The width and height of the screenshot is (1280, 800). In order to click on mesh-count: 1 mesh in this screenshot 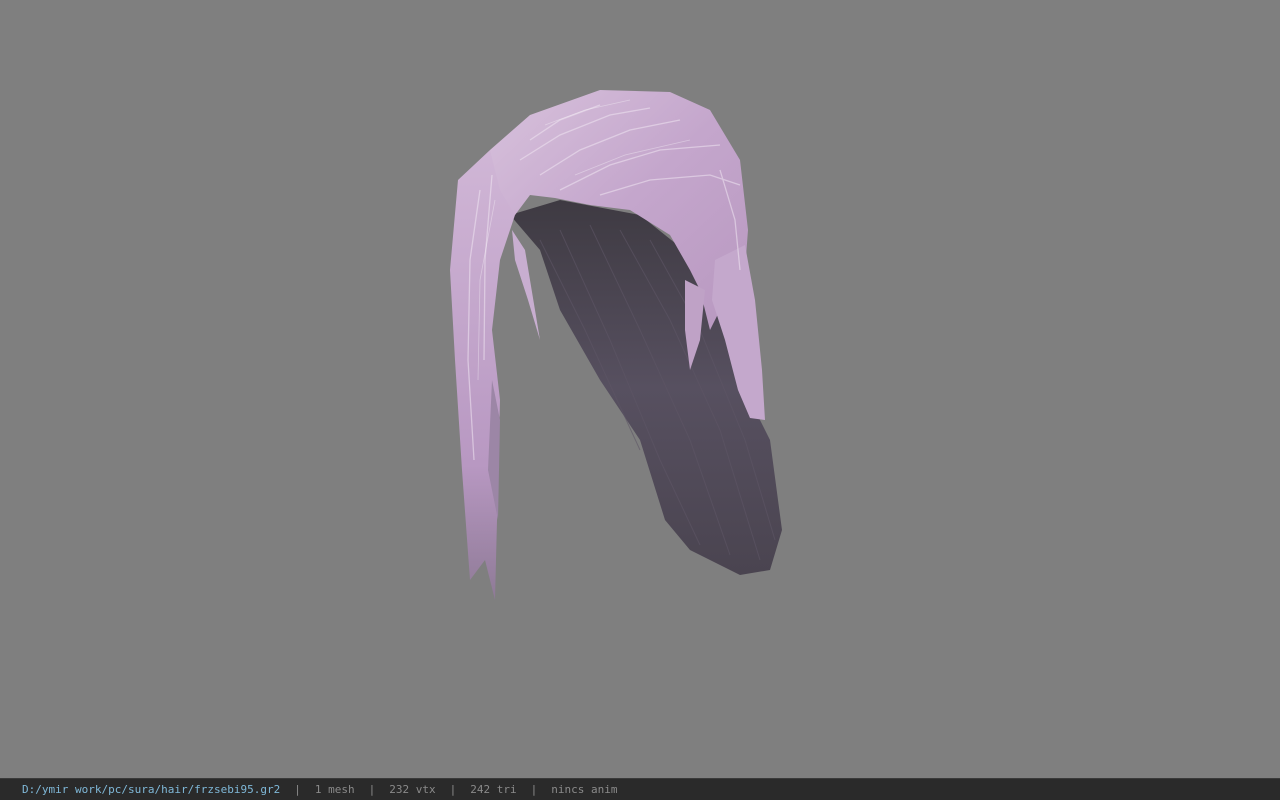, I will do `click(334, 789)`.